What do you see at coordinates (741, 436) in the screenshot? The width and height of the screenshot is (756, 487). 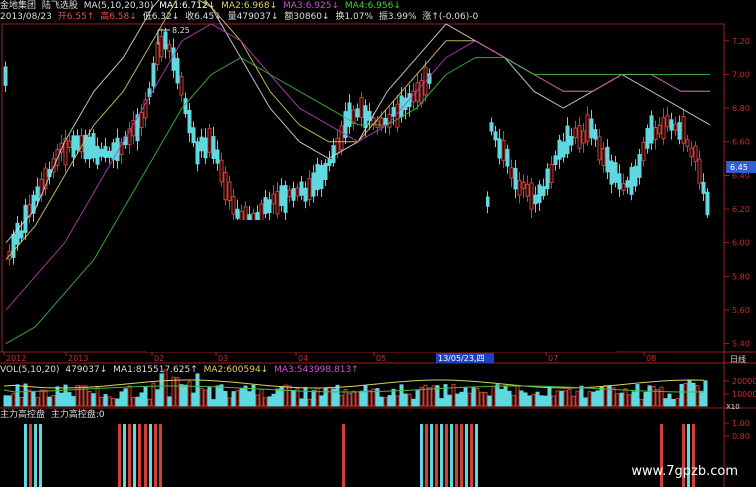 I see `ind-tick-label: 0.80` at bounding box center [741, 436].